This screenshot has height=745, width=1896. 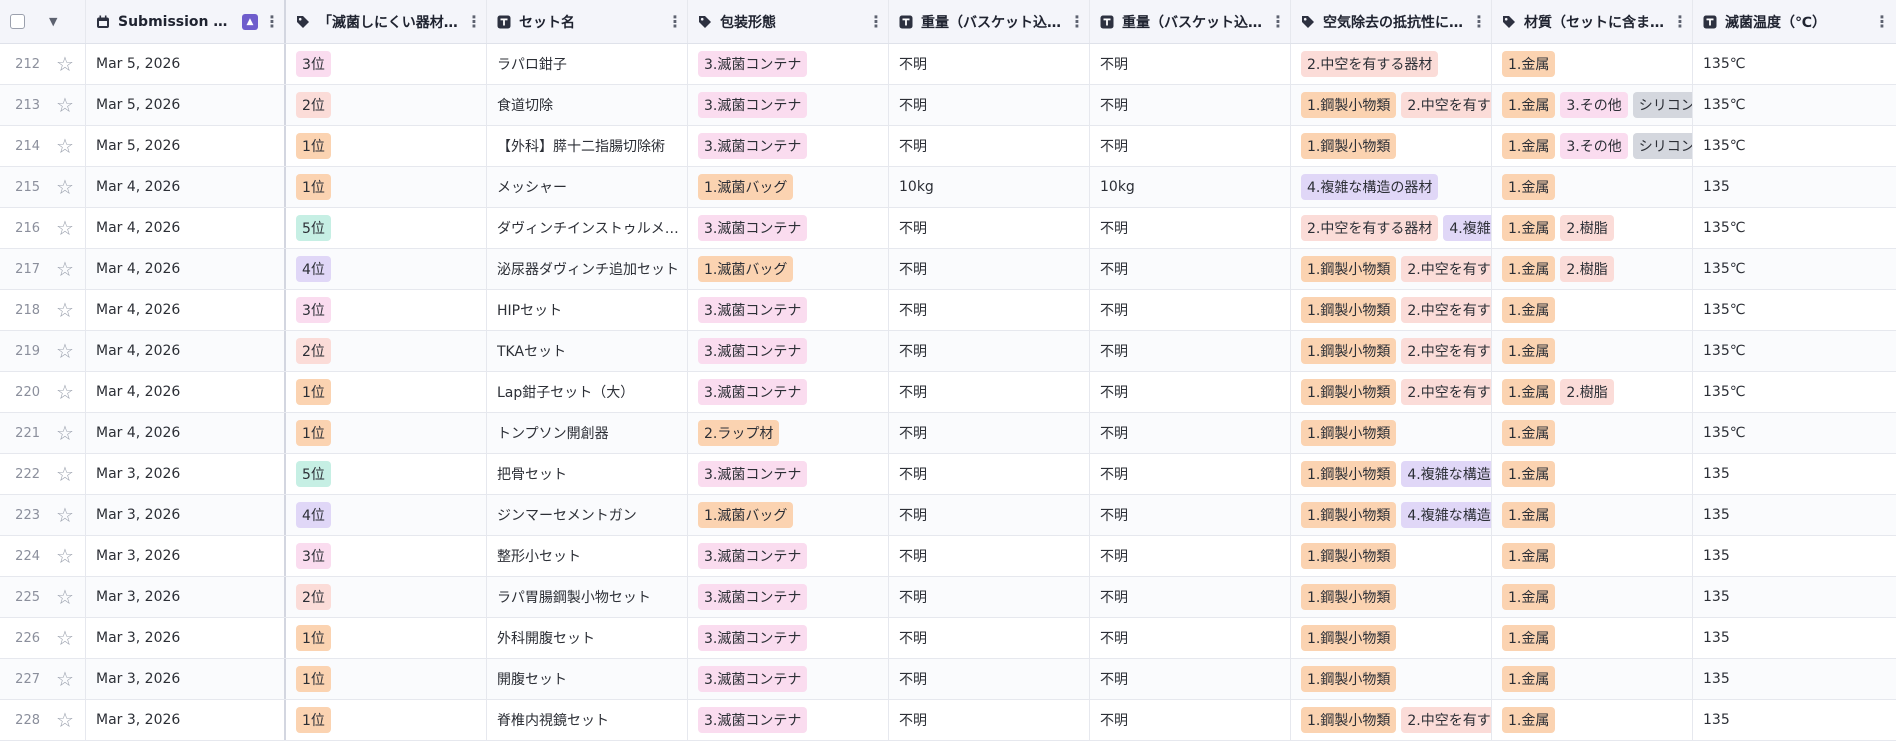 I want to click on set-name-cell: 脊椎内視鏡セット, so click(x=587, y=720).